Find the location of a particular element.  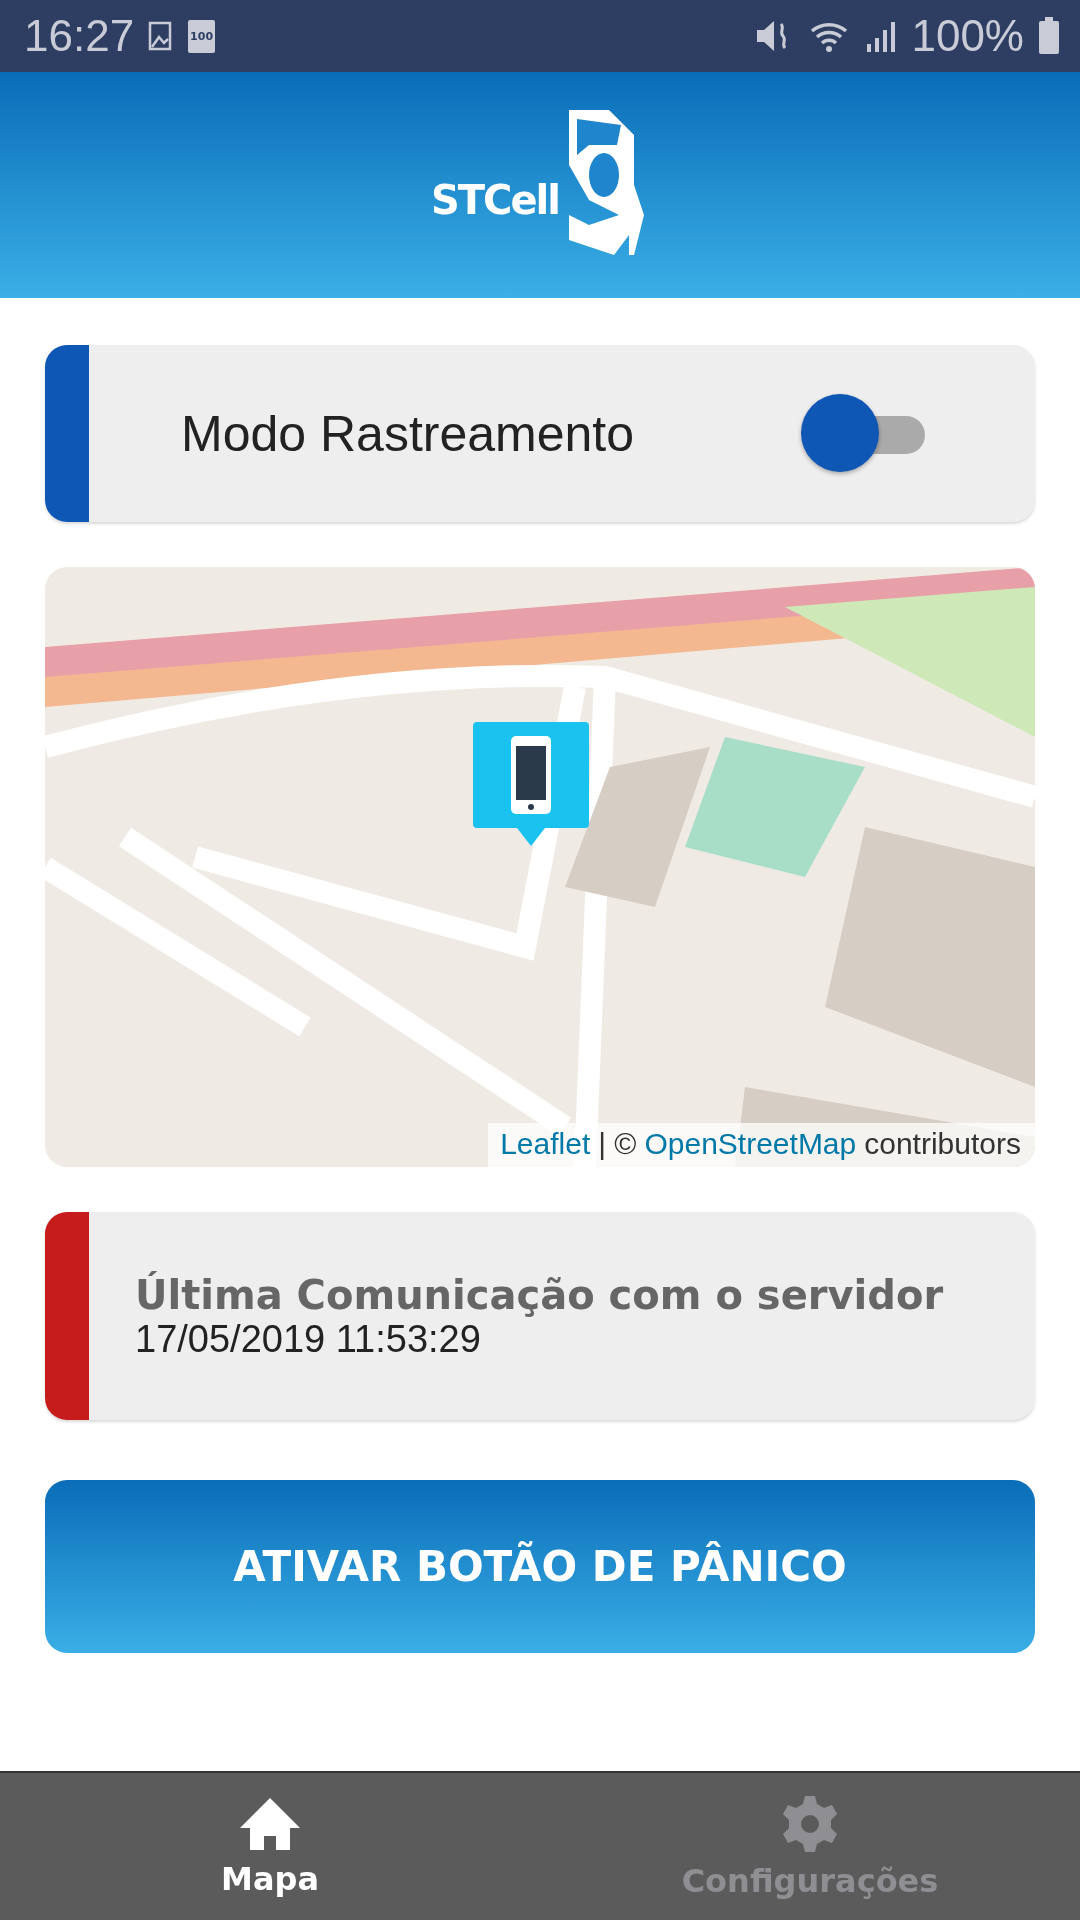

leaflet-link: Leaflet is located at coordinates (545, 1144).